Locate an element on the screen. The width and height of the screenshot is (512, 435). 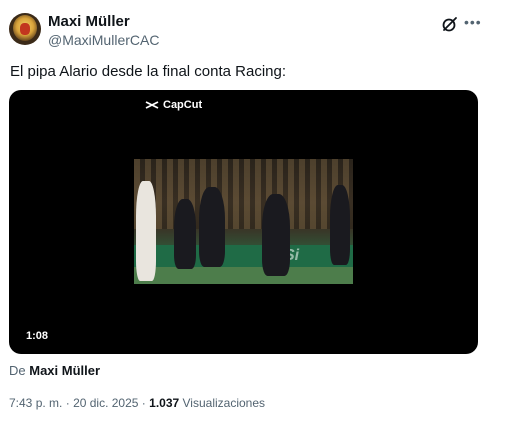
video-duration: 1:08 is located at coordinates (37, 336).